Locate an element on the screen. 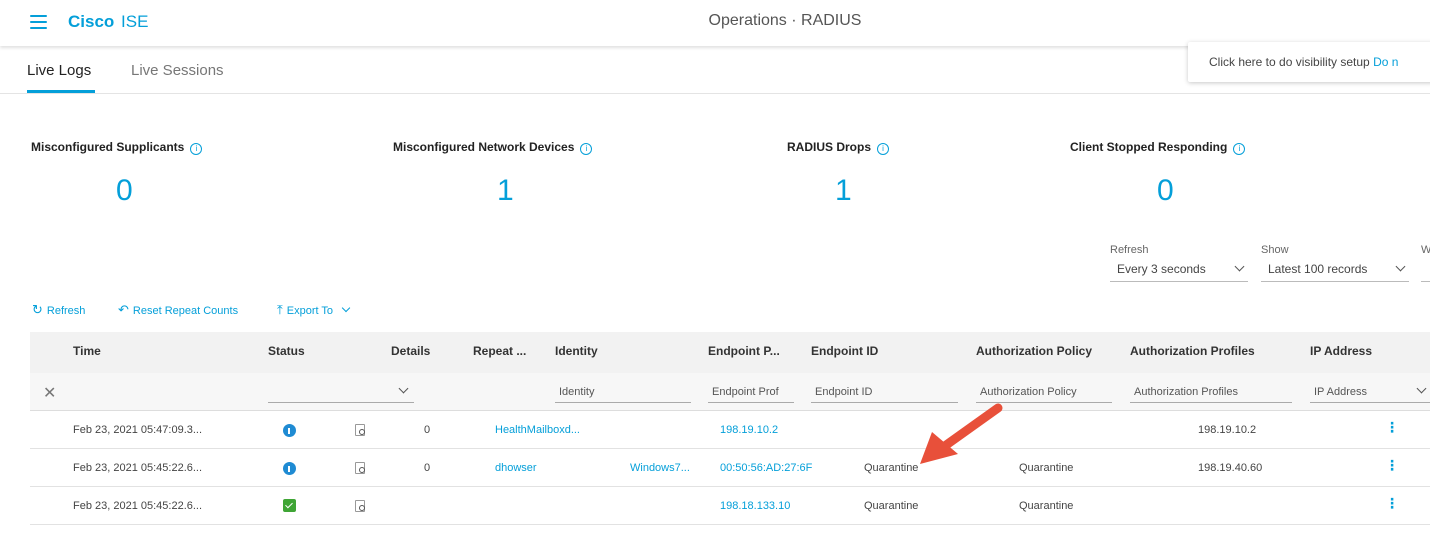 The height and width of the screenshot is (550, 1430). show-label: Show is located at coordinates (1275, 250).